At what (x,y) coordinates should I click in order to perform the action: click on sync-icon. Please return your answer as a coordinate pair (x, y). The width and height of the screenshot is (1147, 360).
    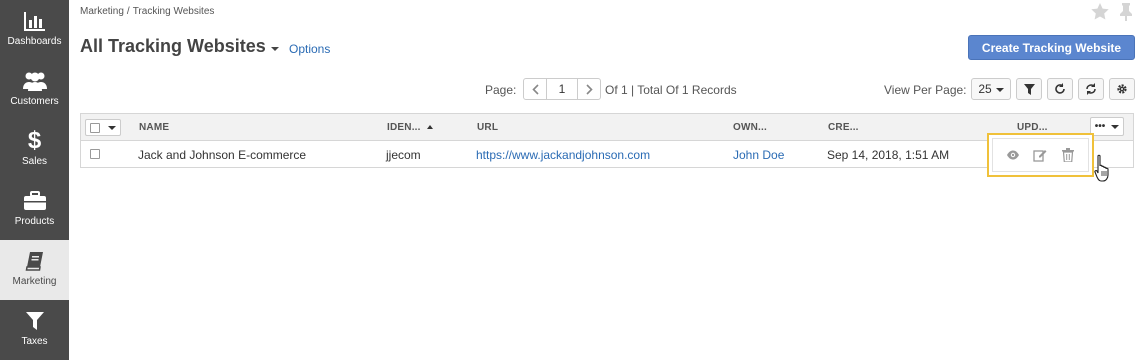
    Looking at the image, I should click on (1091, 89).